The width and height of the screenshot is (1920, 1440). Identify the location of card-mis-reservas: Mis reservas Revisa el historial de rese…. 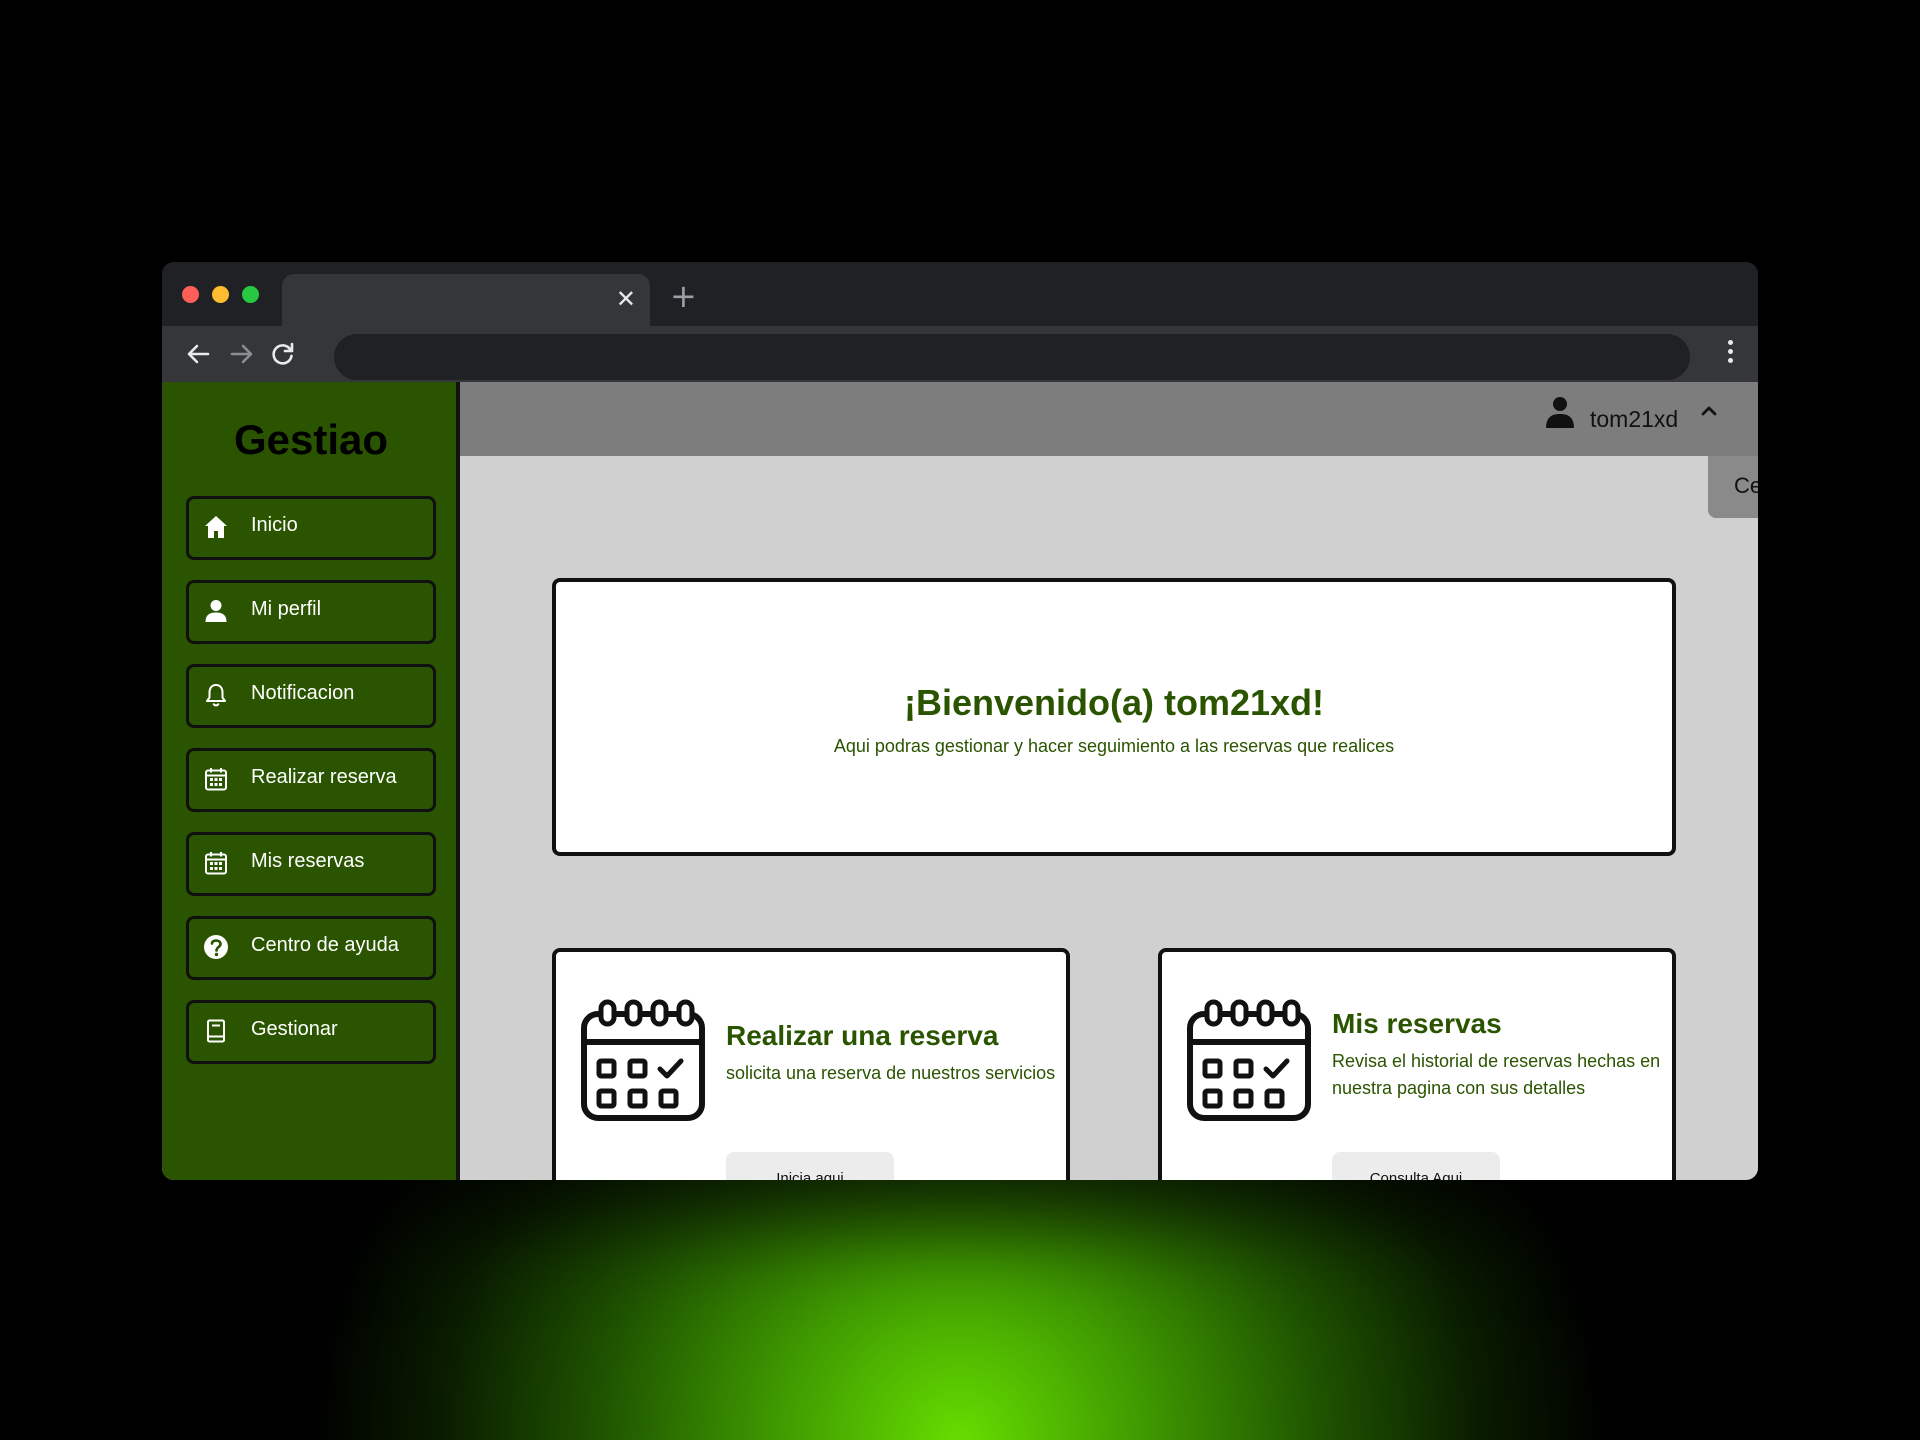
(1417, 1064).